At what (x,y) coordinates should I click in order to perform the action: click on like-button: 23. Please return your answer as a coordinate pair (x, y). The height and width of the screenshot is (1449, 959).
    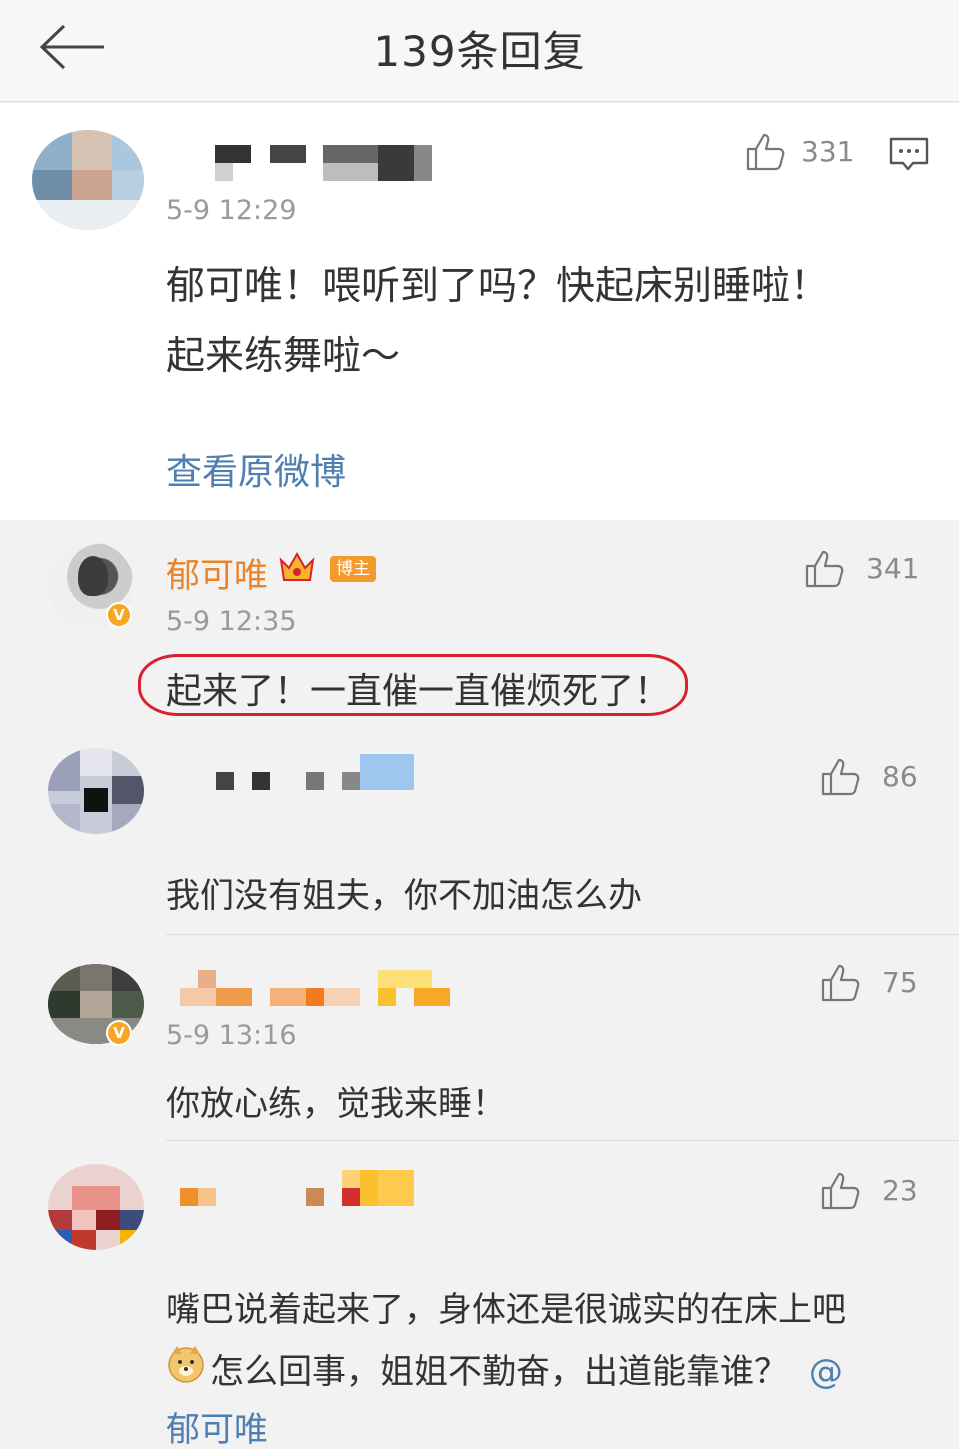
    Looking at the image, I should click on (875, 1192).